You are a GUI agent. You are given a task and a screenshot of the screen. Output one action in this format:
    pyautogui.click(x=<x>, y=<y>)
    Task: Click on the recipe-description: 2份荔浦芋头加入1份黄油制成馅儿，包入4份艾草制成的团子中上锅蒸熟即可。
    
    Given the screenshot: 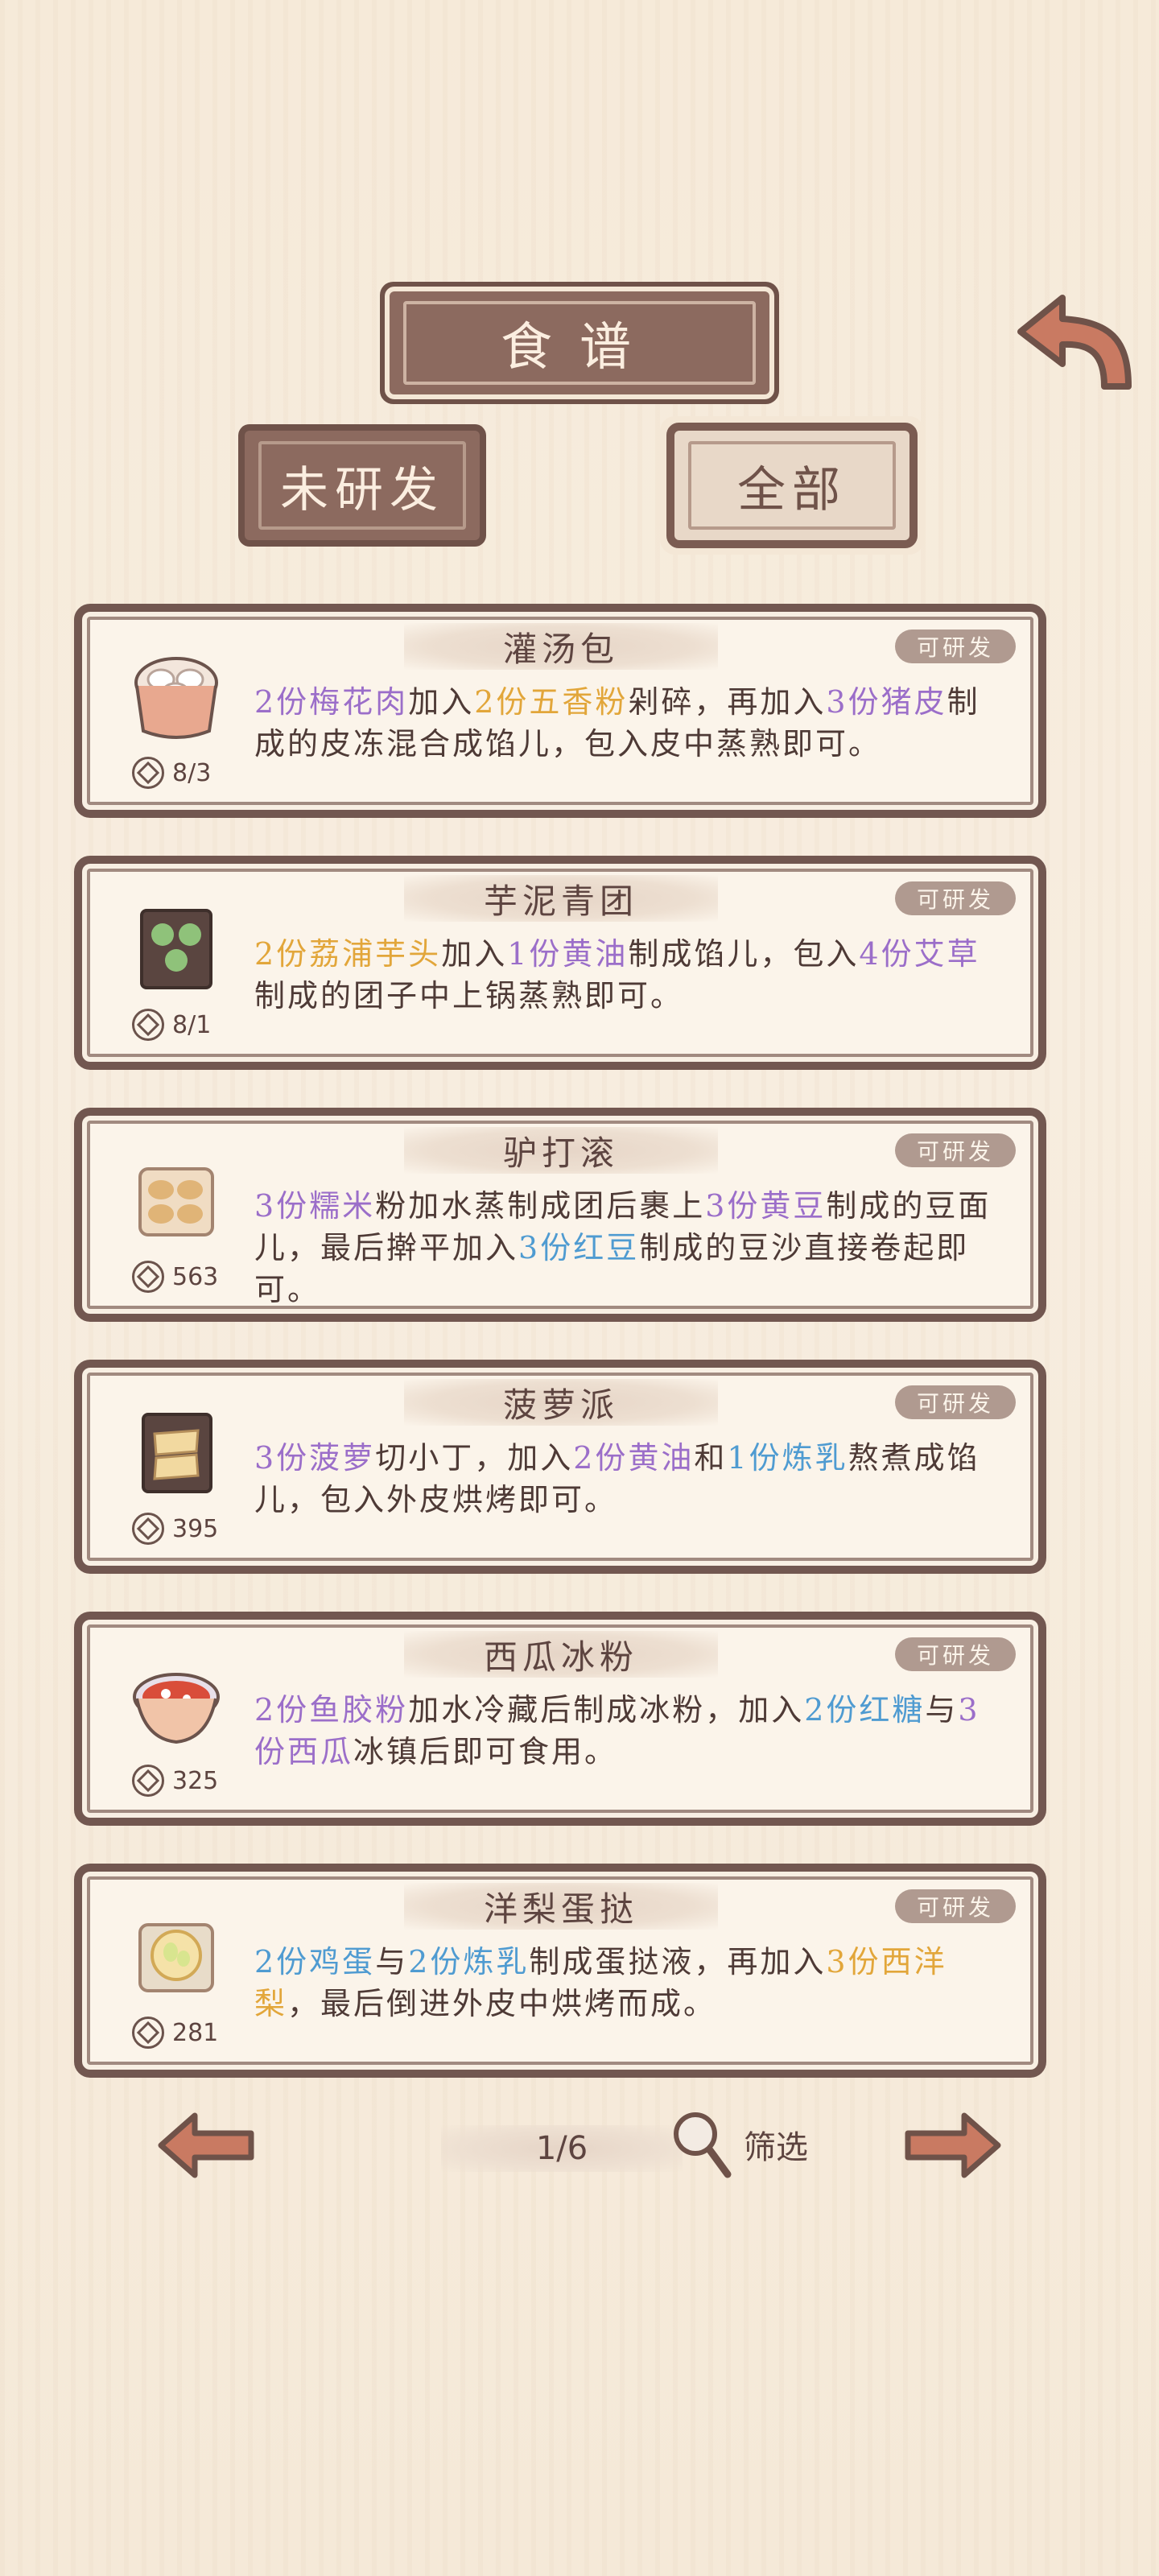 What is the action you would take?
    pyautogui.click(x=628, y=975)
    